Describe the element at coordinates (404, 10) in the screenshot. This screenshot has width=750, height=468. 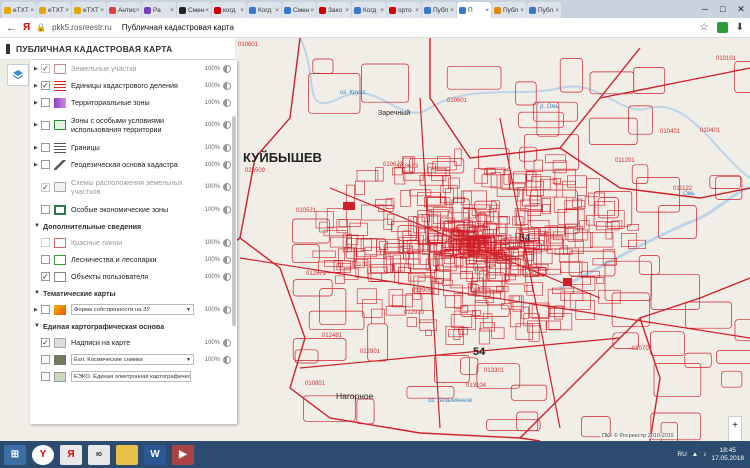
I see `browser-tab: орто ×` at that location.